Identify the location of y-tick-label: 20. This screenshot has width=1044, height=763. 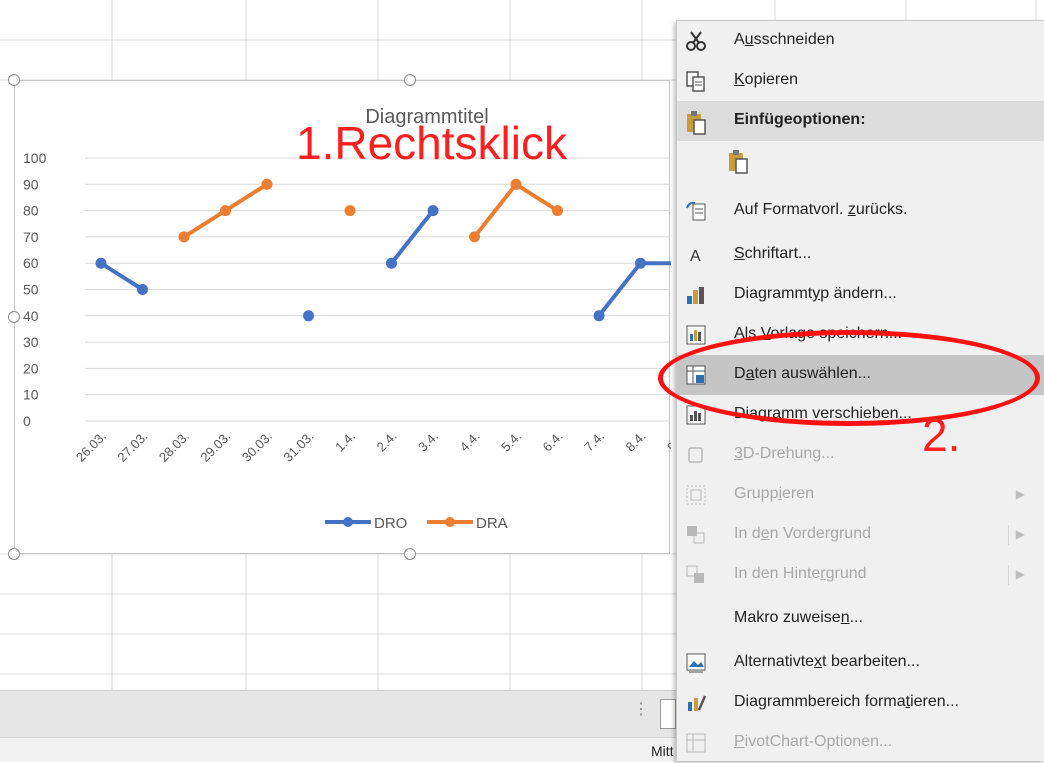
(31, 368).